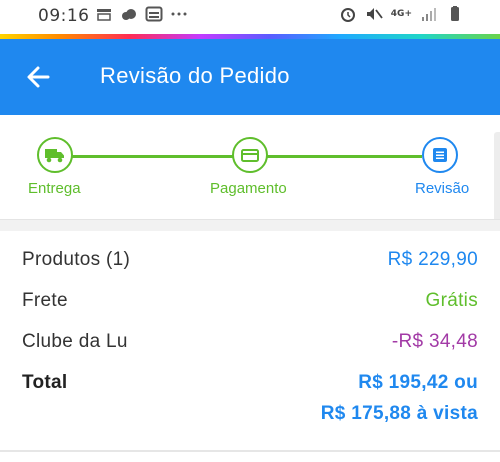 The image size is (500, 462). I want to click on calendar-icon, so click(154, 14).